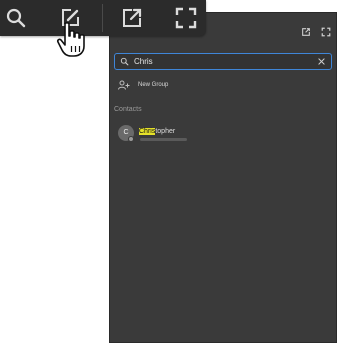  Describe the element at coordinates (321, 61) in the screenshot. I see `clear-search-icon` at that location.